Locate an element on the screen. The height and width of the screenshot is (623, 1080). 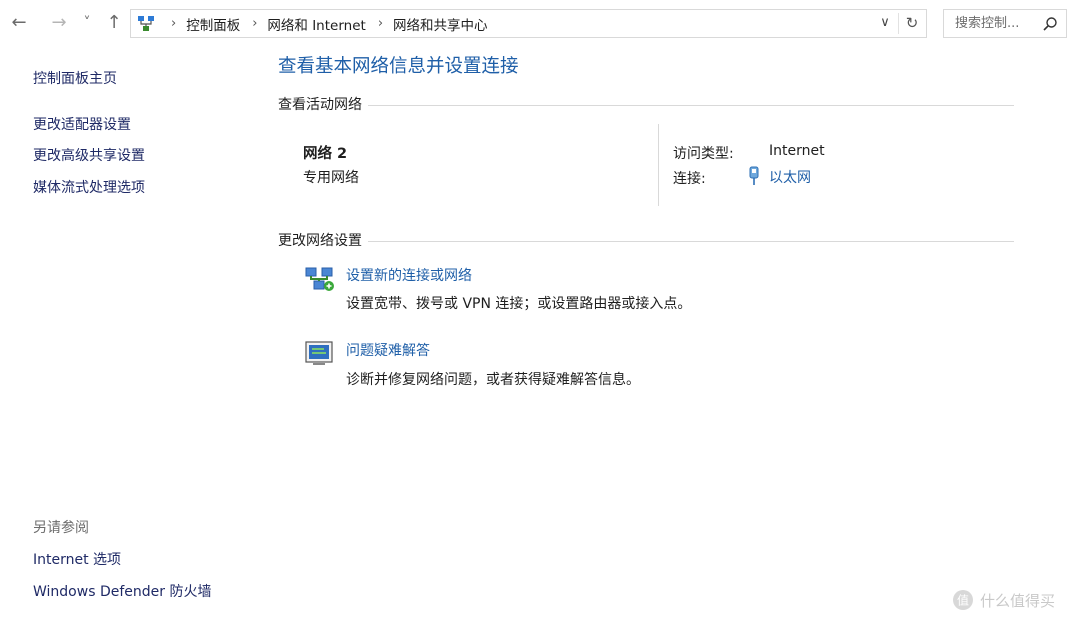
sidebar-item-defender-firewall: Windows Defender 防火墙 is located at coordinates (122, 591).